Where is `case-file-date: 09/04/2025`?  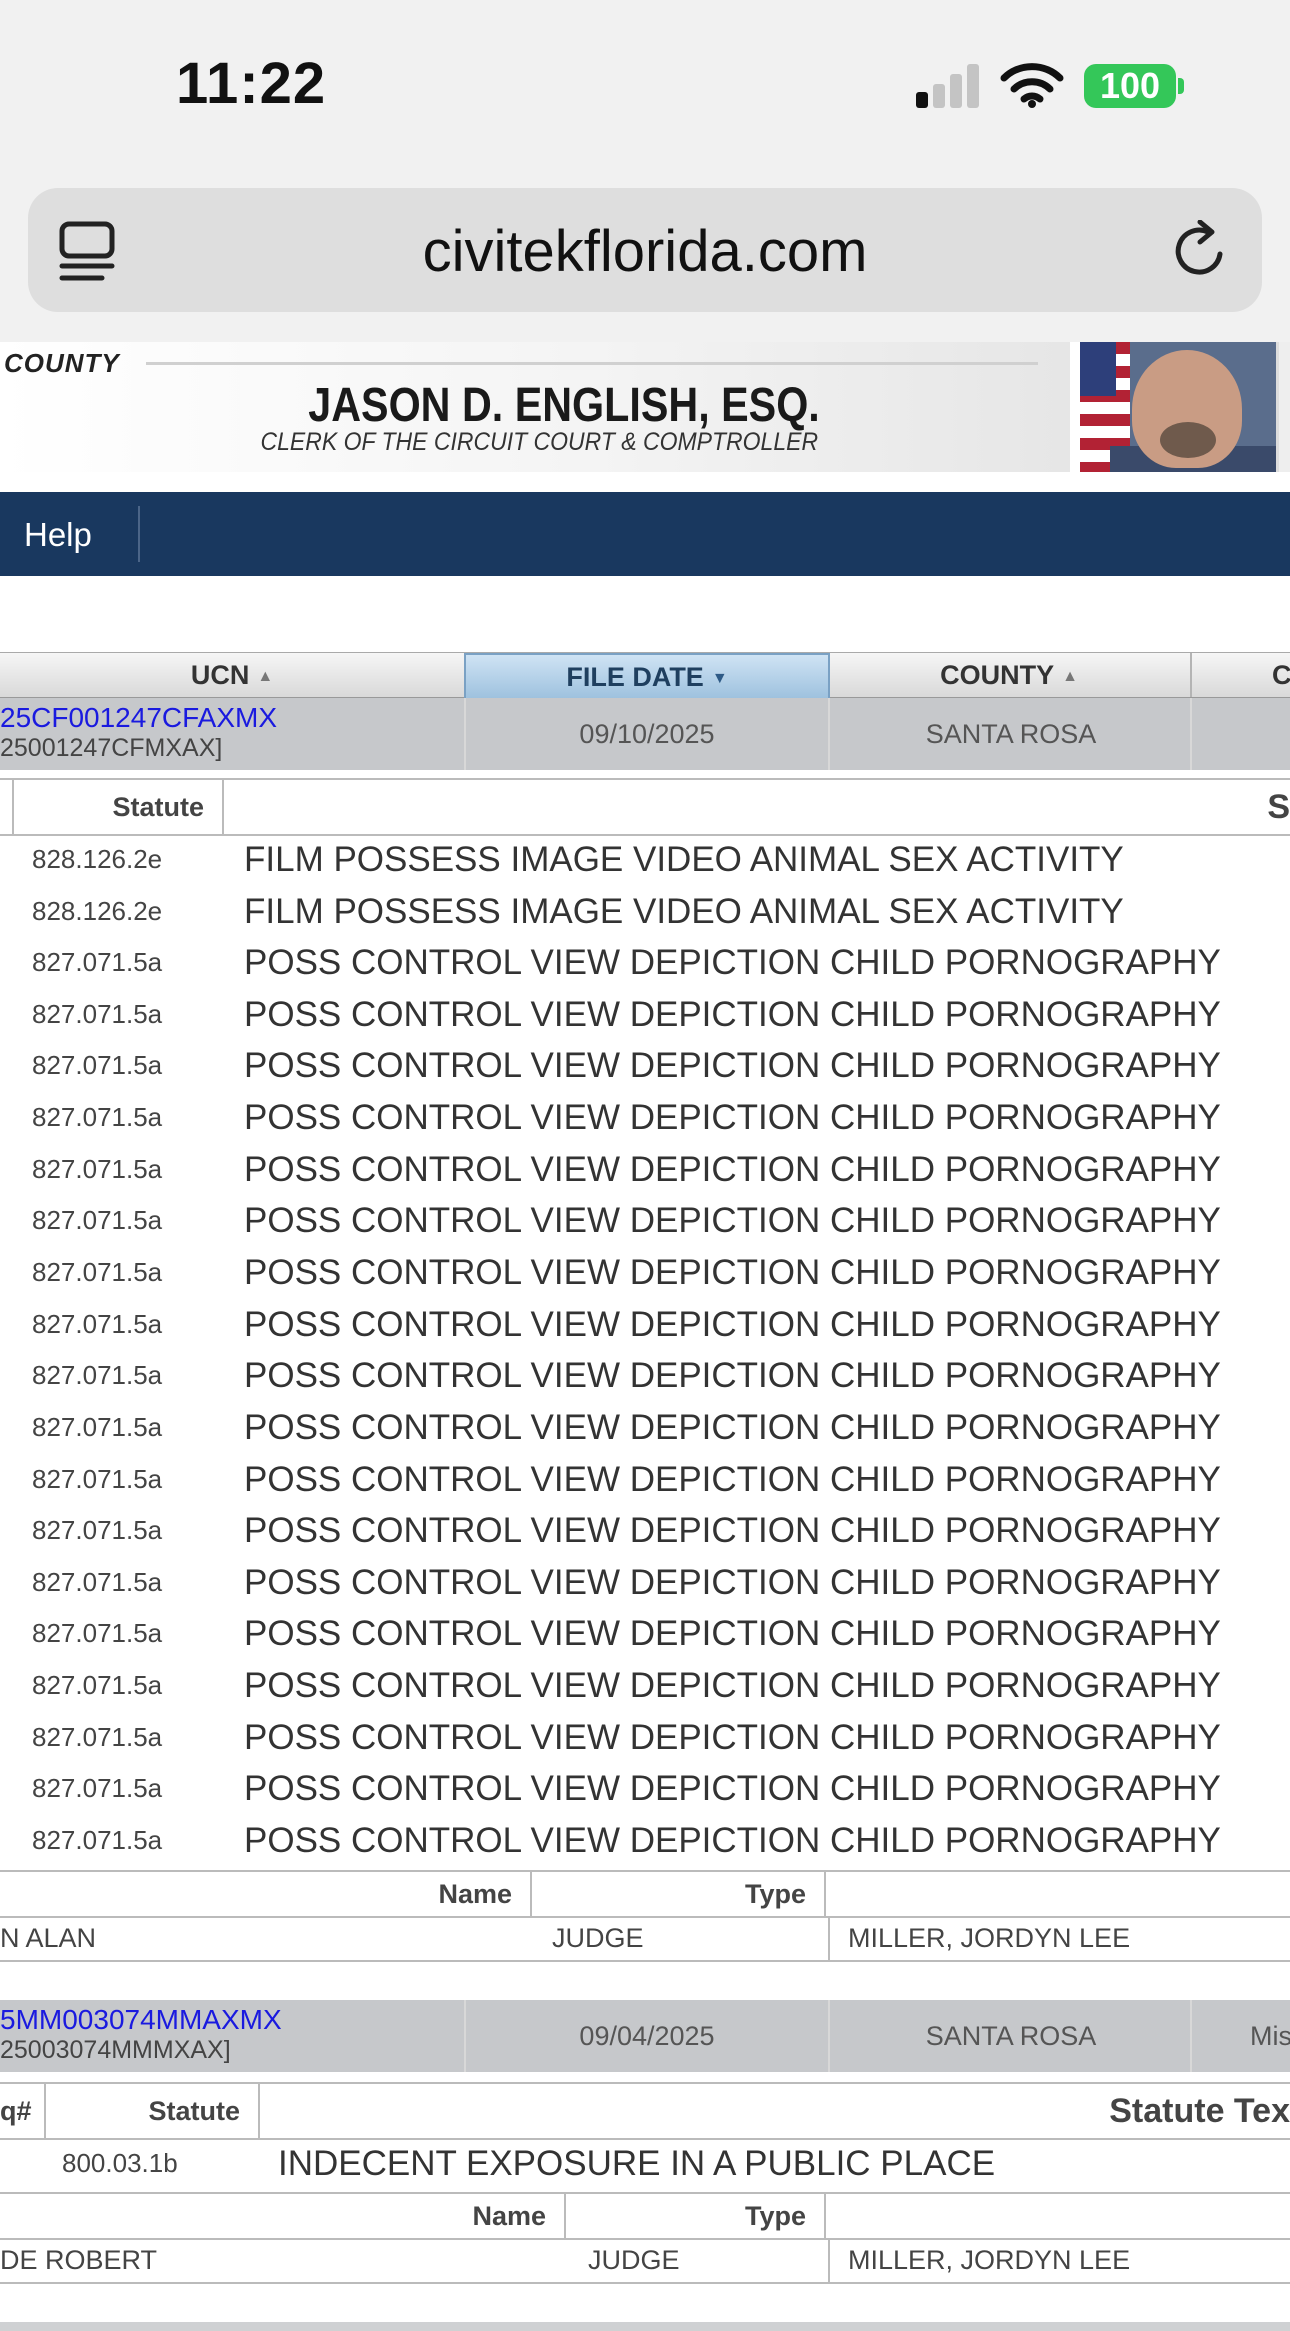 case-file-date: 09/04/2025 is located at coordinates (646, 2036).